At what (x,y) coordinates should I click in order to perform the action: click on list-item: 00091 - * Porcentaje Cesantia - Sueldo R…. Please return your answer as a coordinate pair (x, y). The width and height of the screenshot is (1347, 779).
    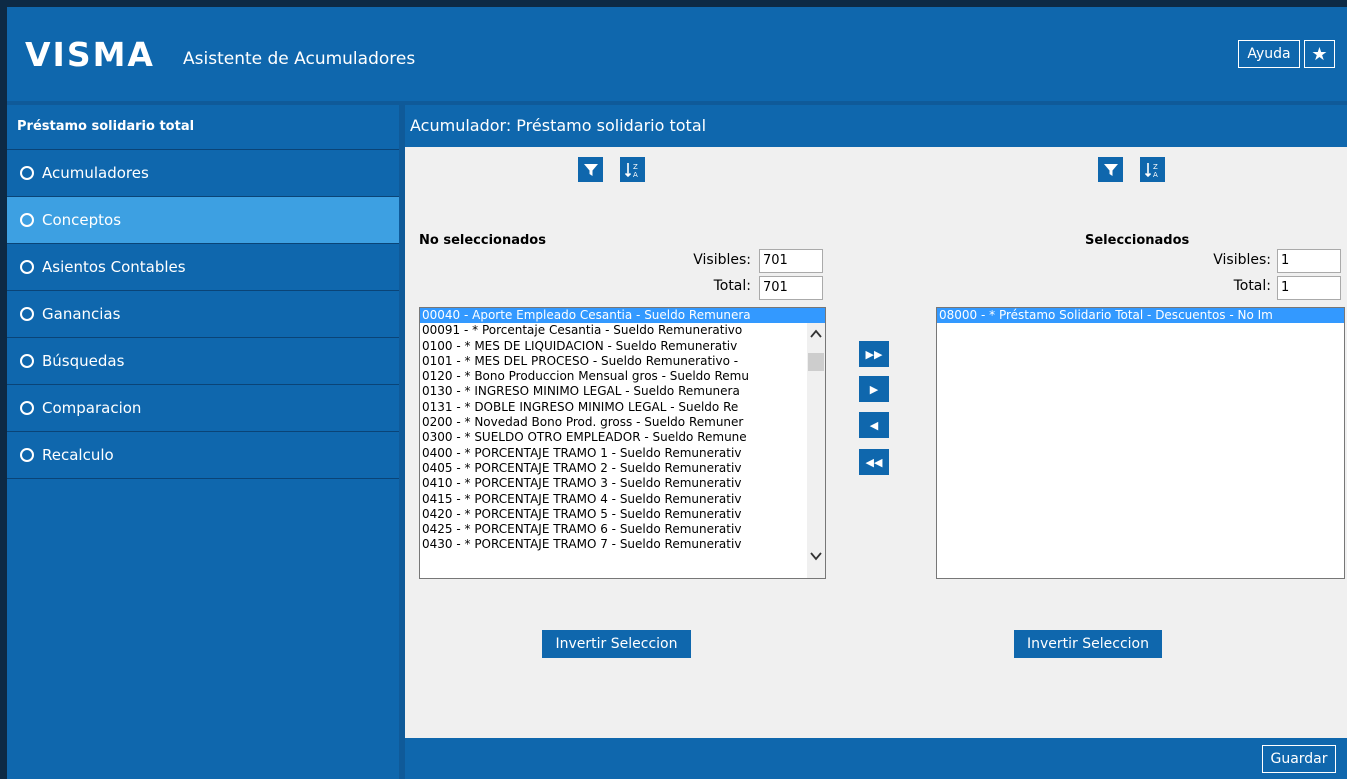
    Looking at the image, I should click on (622, 330).